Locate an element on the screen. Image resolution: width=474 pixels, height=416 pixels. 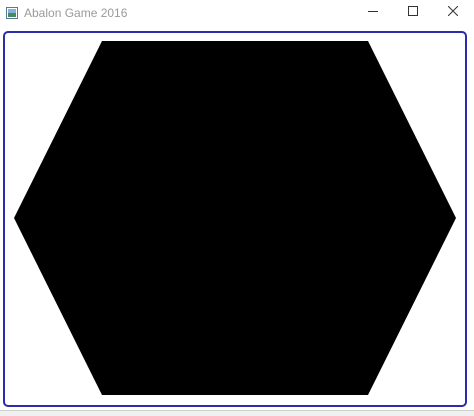
bottom-edge is located at coordinates (237, 413).